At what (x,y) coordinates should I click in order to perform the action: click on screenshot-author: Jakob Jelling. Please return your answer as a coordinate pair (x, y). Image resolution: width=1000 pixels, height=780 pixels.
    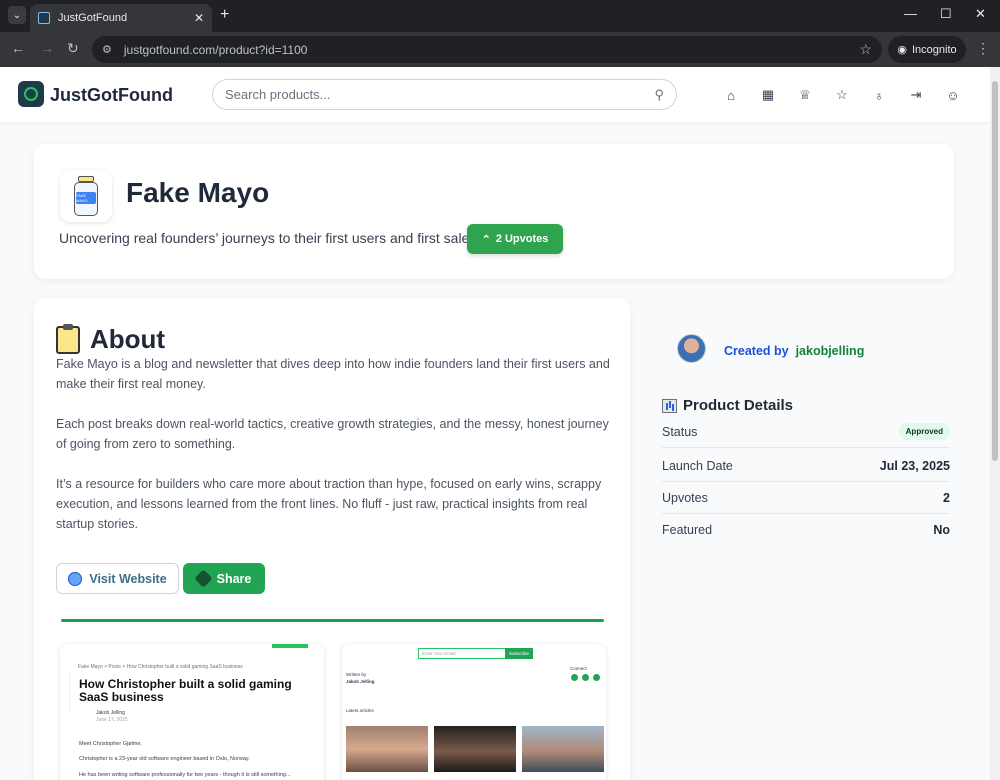
    Looking at the image, I should click on (110, 713).